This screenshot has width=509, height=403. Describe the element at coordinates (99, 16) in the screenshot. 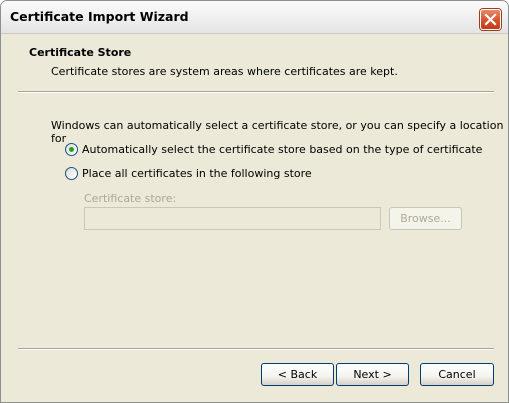

I see `window-title: Certificate Import Wizard` at that location.